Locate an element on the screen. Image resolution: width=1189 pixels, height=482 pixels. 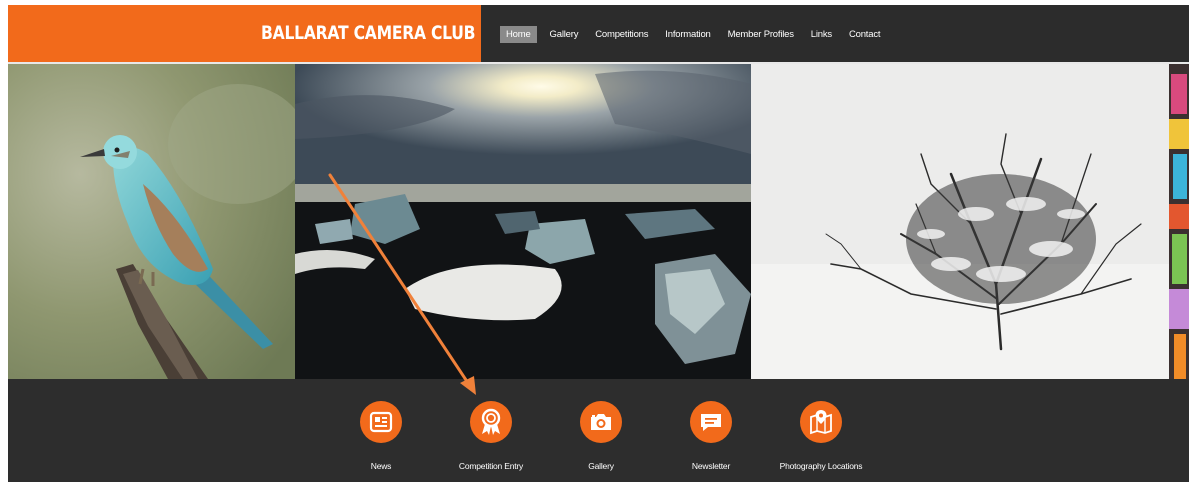
map-pin-icon is located at coordinates (821, 422).